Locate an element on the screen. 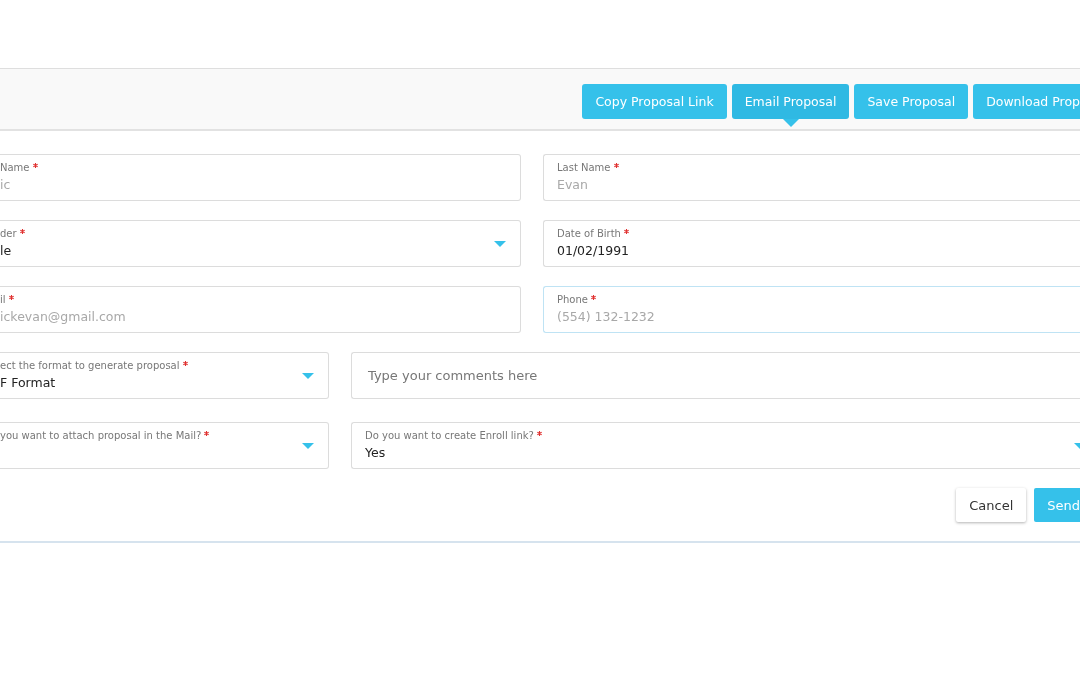 The image size is (1080, 675). input-field: Name ic is located at coordinates (260, 177).